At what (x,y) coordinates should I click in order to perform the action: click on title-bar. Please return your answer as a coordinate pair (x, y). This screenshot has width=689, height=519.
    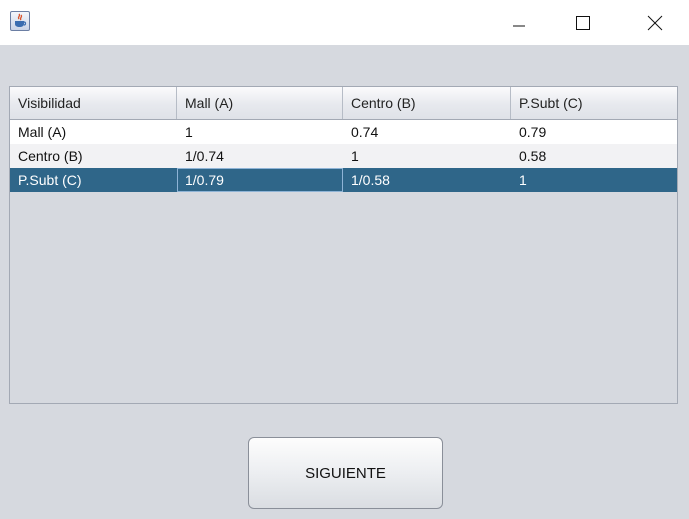
    Looking at the image, I should click on (344, 22).